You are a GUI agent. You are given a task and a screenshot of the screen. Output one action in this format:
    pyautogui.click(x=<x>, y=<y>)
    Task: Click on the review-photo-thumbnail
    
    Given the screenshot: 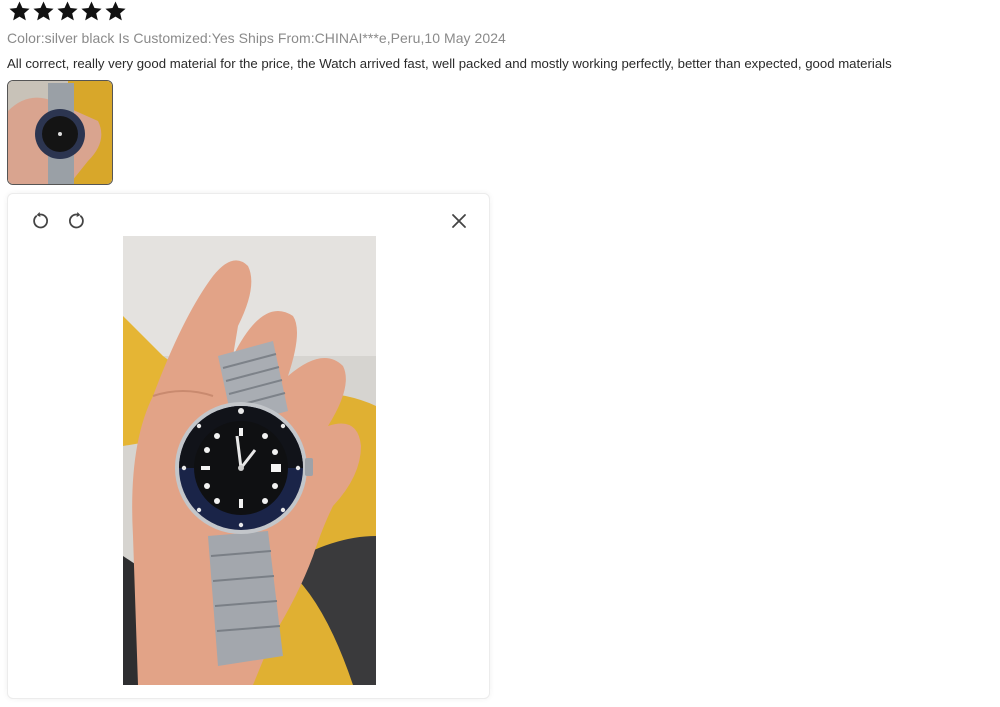 What is the action you would take?
    pyautogui.click(x=60, y=132)
    